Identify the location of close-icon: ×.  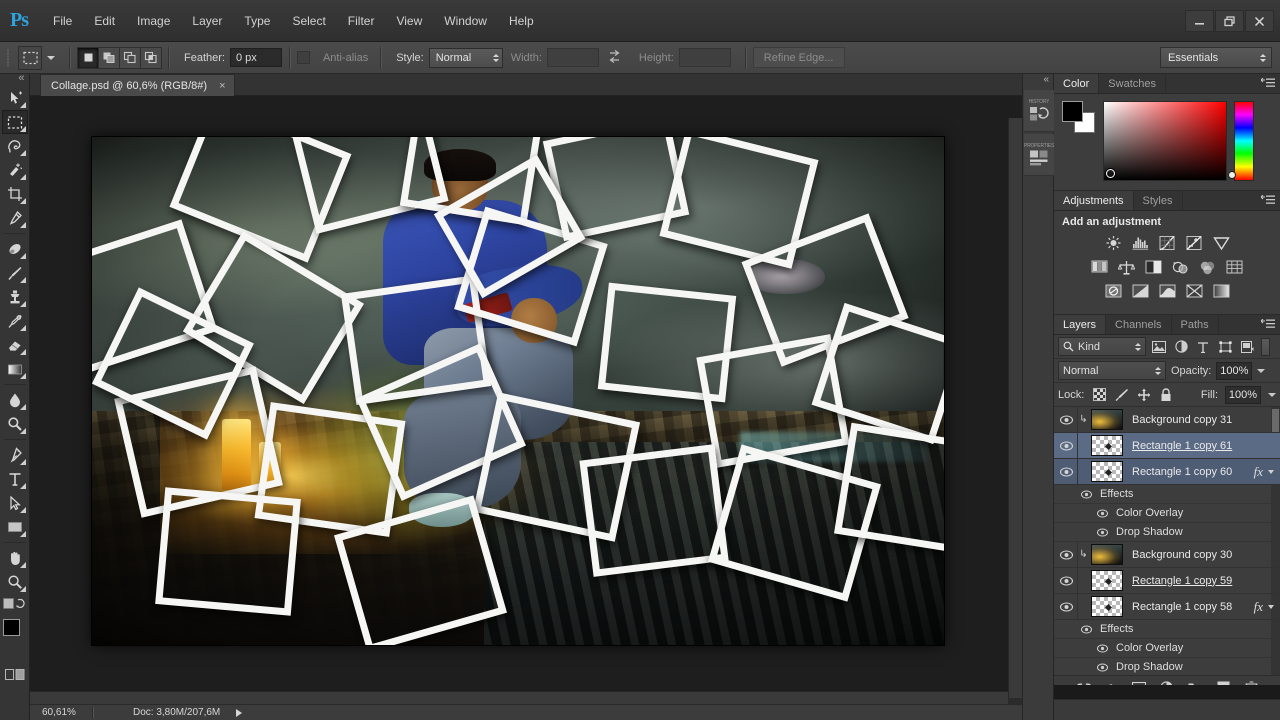
(222, 86).